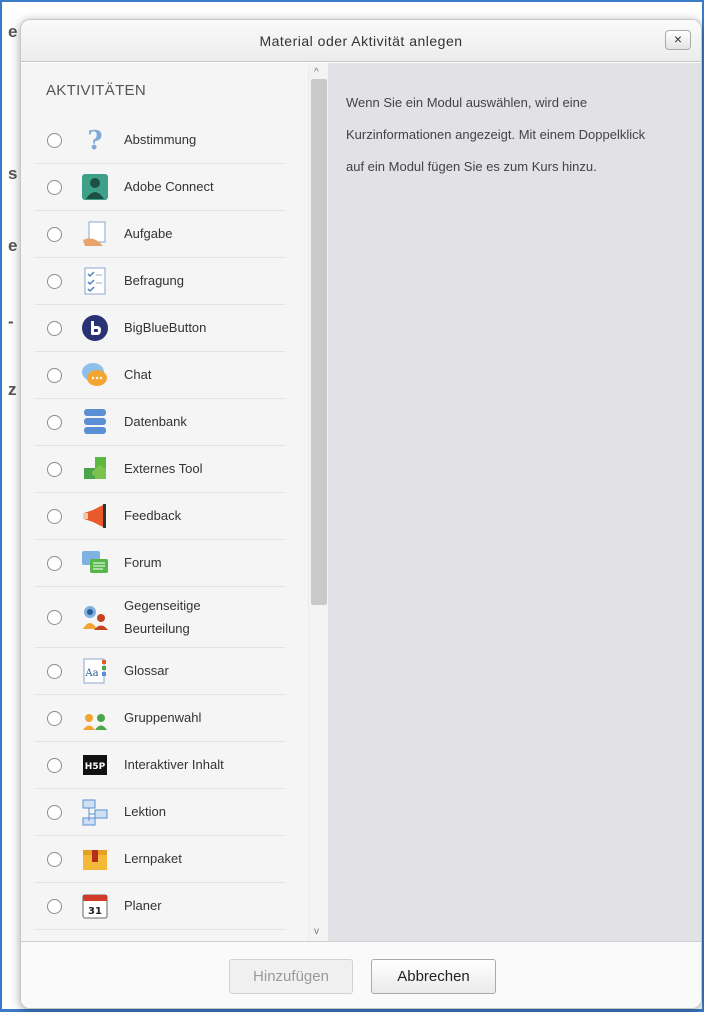  What do you see at coordinates (11, 321) in the screenshot?
I see `background-text: -` at bounding box center [11, 321].